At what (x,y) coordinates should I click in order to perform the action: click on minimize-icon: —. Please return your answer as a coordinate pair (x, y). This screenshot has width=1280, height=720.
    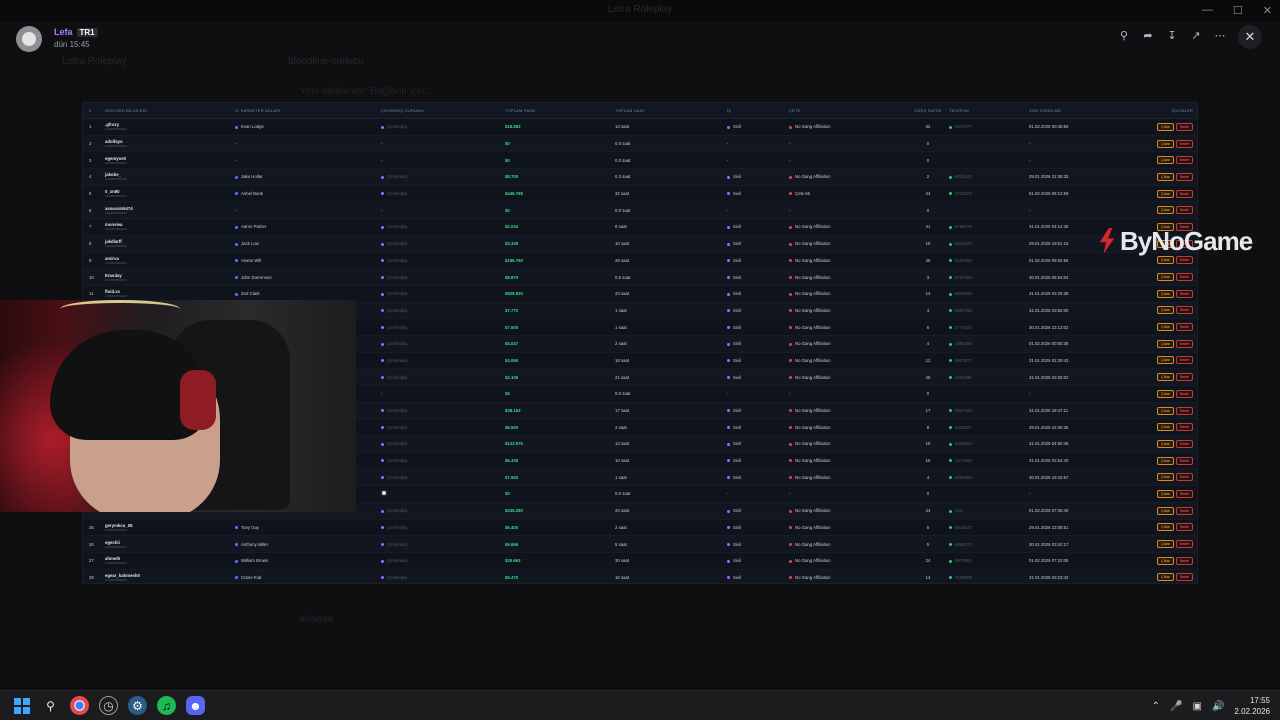
    Looking at the image, I should click on (1207, 10).